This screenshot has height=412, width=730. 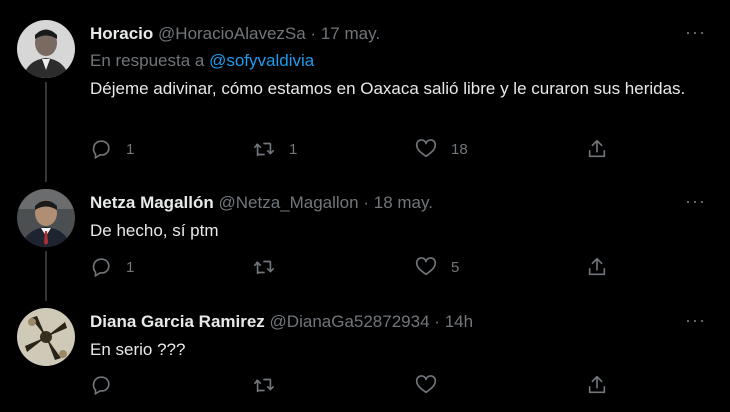 What do you see at coordinates (350, 33) in the screenshot?
I see `timestamp: 17 may.` at bounding box center [350, 33].